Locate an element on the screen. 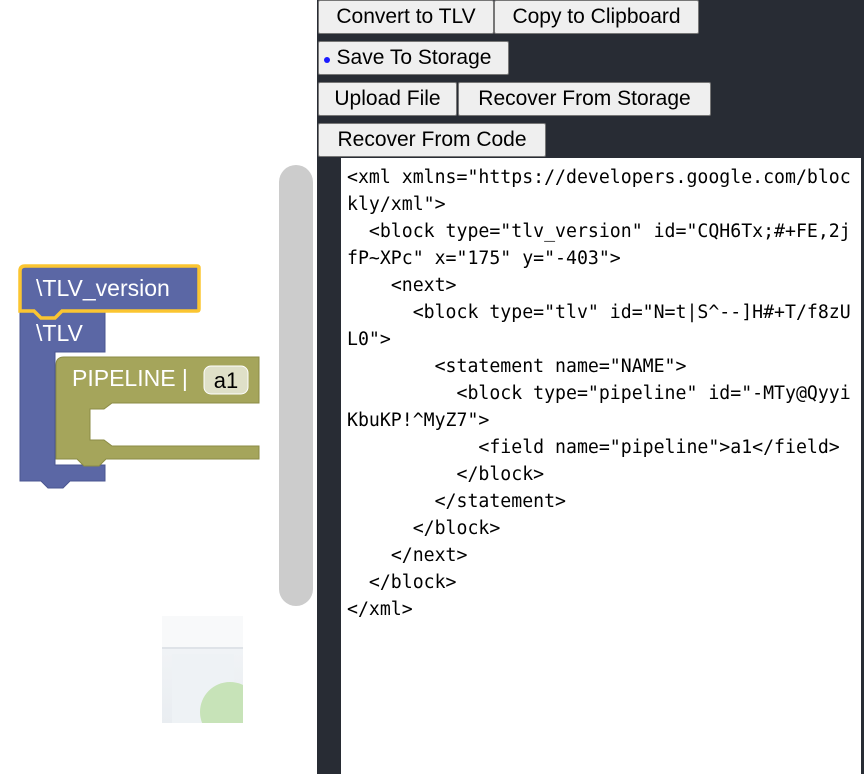 Image resolution: width=864 pixels, height=774 pixels. save-to-storage-button: Save To Storage is located at coordinates (413, 58).